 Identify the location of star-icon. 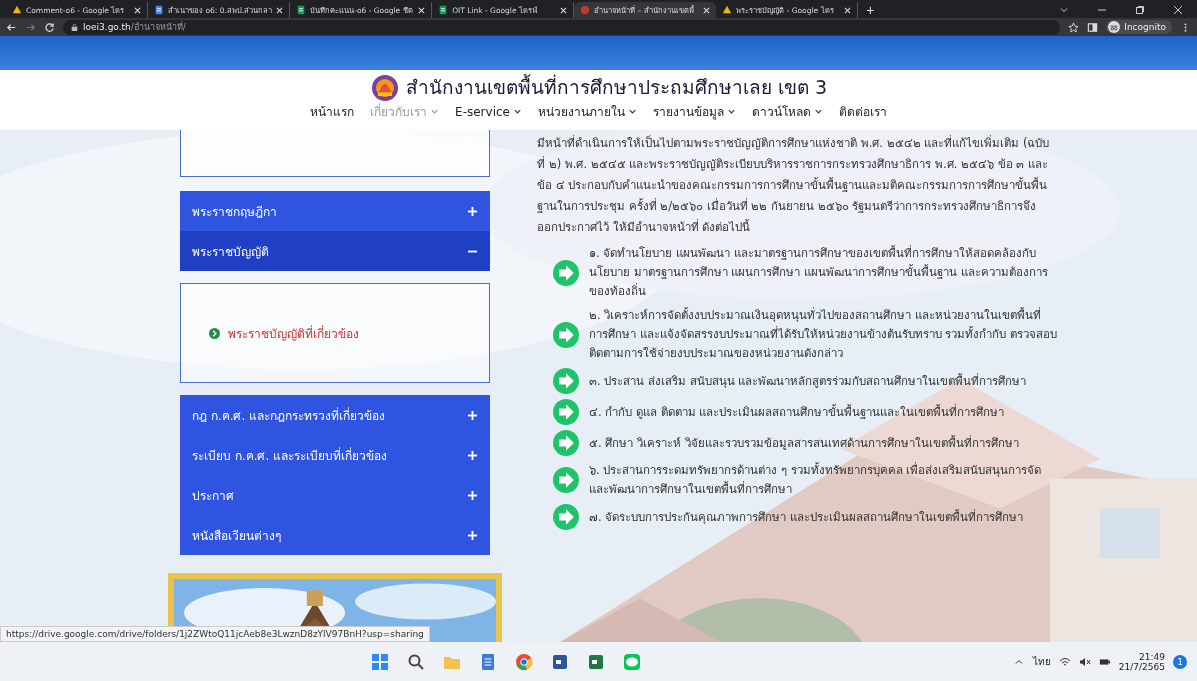
(1074, 27).